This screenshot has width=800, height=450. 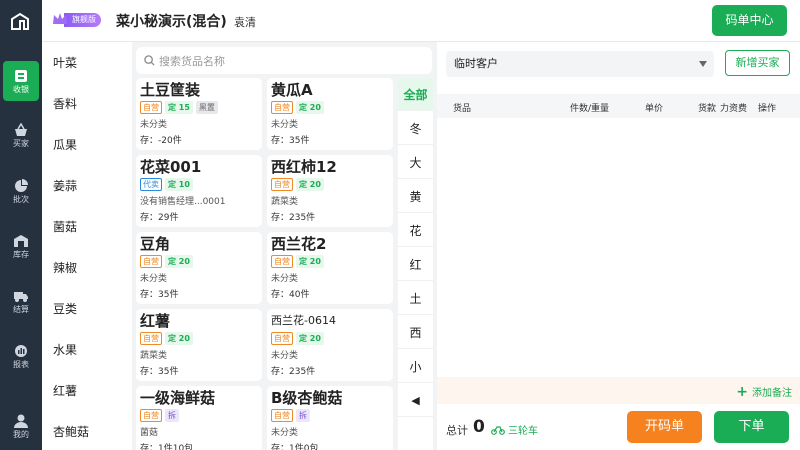 What do you see at coordinates (71, 431) in the screenshot?
I see `category-item: 杏鲍菇` at bounding box center [71, 431].